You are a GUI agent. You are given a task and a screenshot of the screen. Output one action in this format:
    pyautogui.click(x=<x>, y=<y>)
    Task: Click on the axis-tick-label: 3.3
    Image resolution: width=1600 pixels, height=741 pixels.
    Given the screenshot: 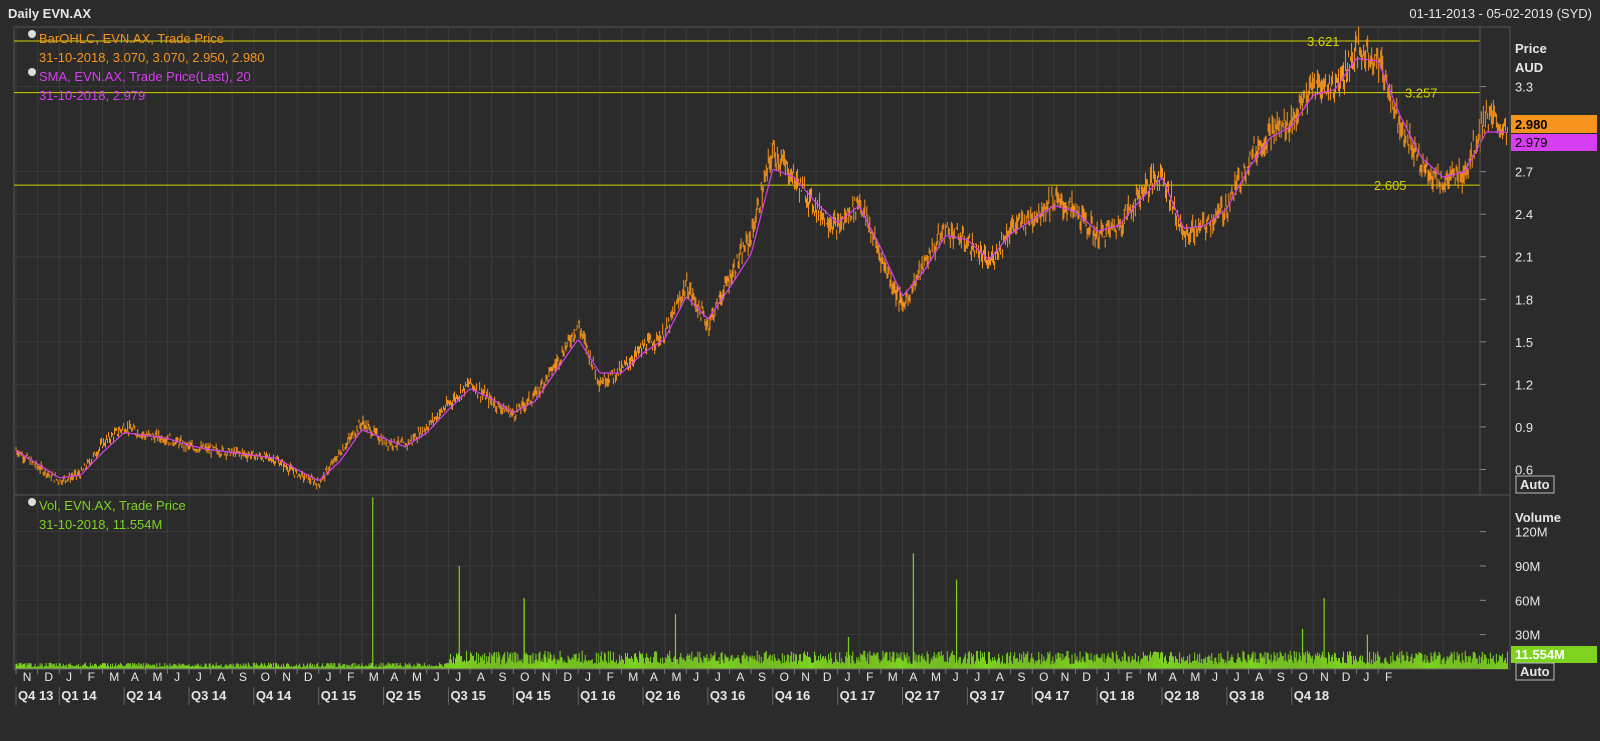 What is the action you would take?
    pyautogui.click(x=1524, y=87)
    